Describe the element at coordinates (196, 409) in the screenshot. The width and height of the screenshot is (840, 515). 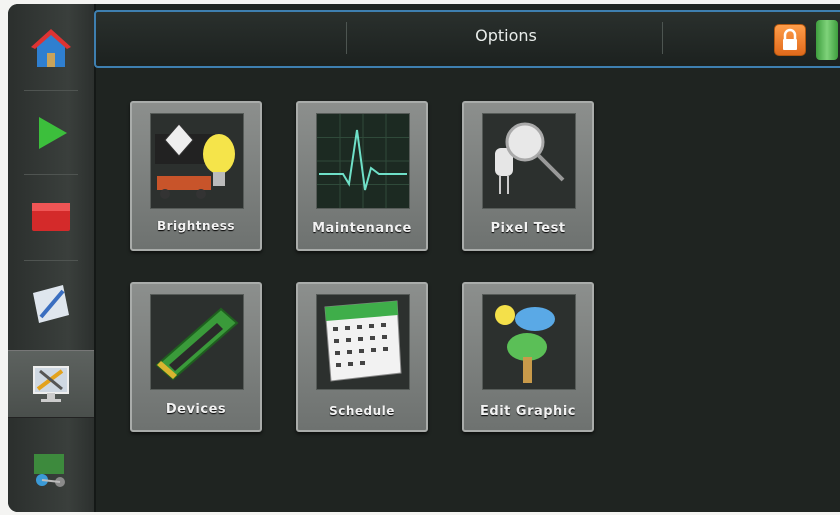
I see `tile-label: Devices` at that location.